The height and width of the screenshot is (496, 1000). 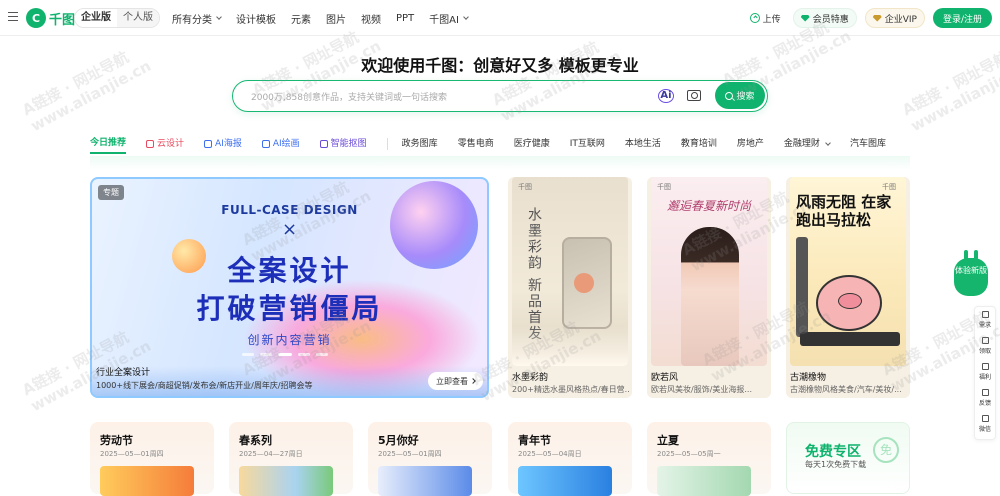 I want to click on diamond-icon, so click(x=877, y=18).